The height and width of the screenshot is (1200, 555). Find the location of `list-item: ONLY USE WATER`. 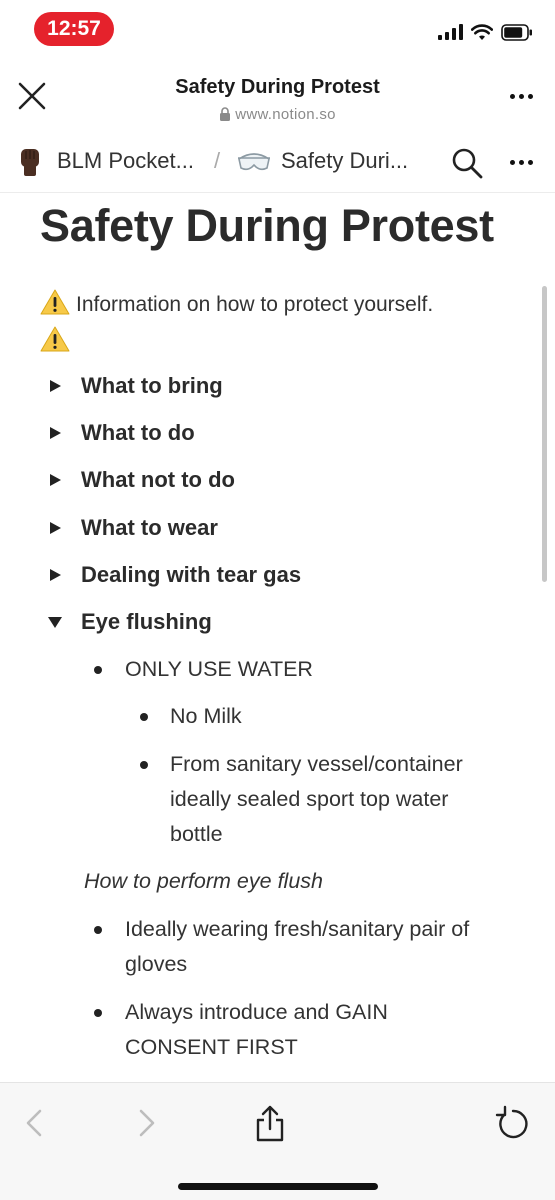

list-item: ONLY USE WATER is located at coordinates (219, 669).